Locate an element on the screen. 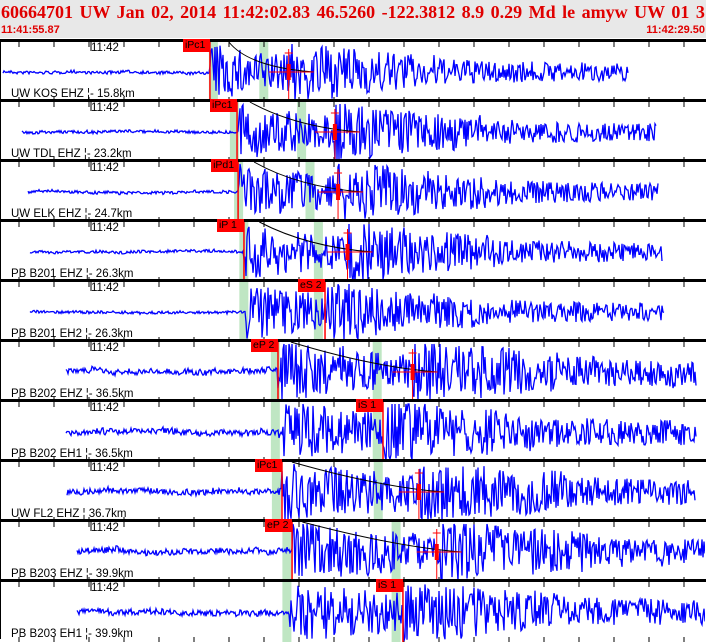  pick-label: iP 1 is located at coordinates (230, 225).